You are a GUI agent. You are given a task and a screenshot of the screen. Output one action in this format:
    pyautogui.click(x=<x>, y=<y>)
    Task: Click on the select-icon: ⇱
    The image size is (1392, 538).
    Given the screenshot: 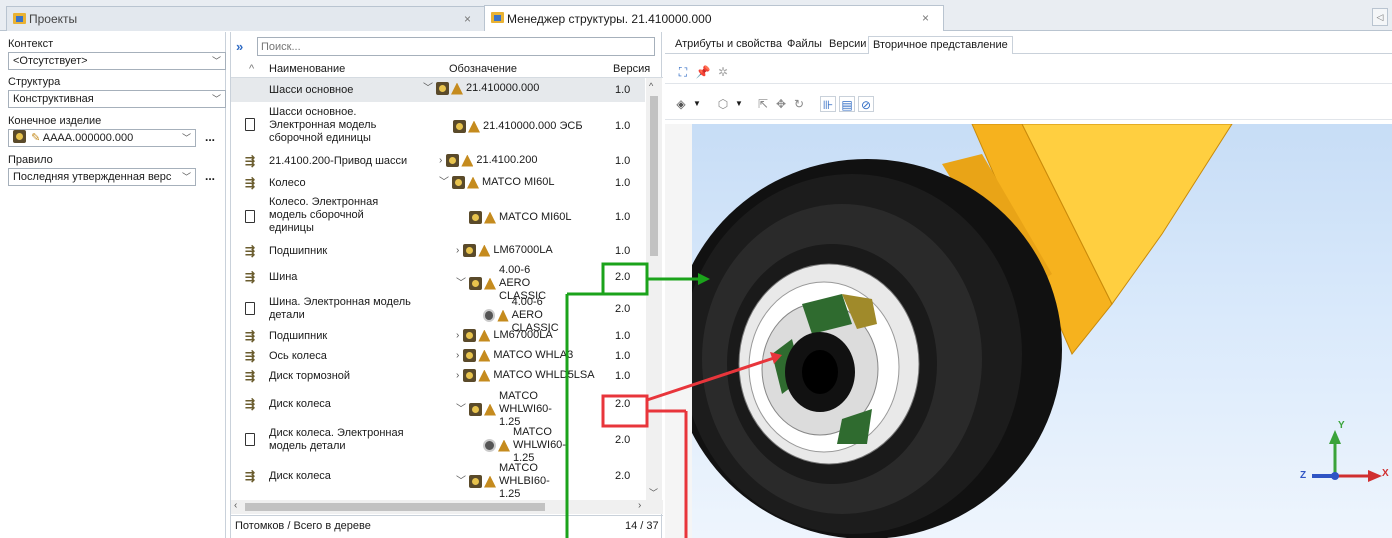 What is the action you would take?
    pyautogui.click(x=763, y=104)
    